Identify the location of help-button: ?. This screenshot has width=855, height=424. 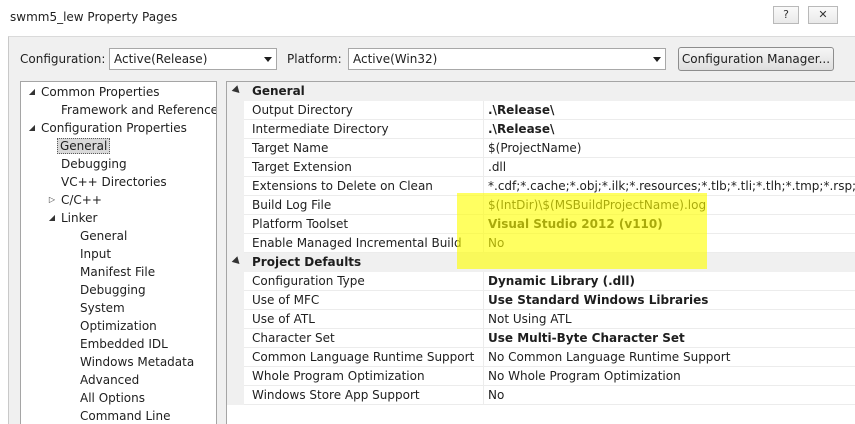
(786, 15).